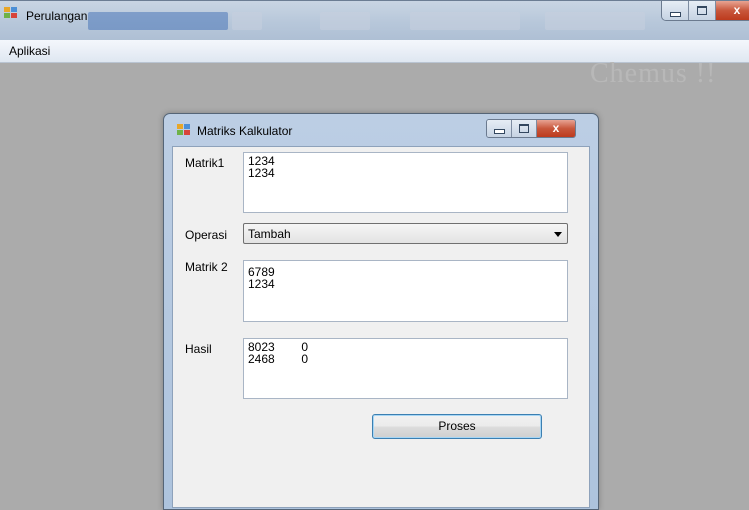 Image resolution: width=749 pixels, height=510 pixels. What do you see at coordinates (11, 13) in the screenshot?
I see `app-icon` at bounding box center [11, 13].